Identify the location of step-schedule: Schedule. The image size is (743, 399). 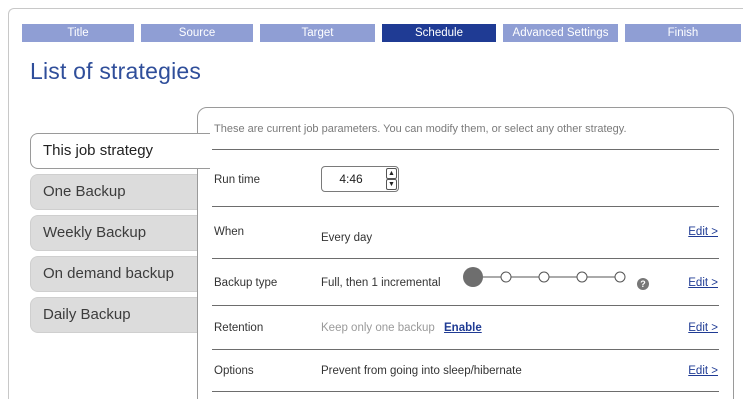
(439, 33).